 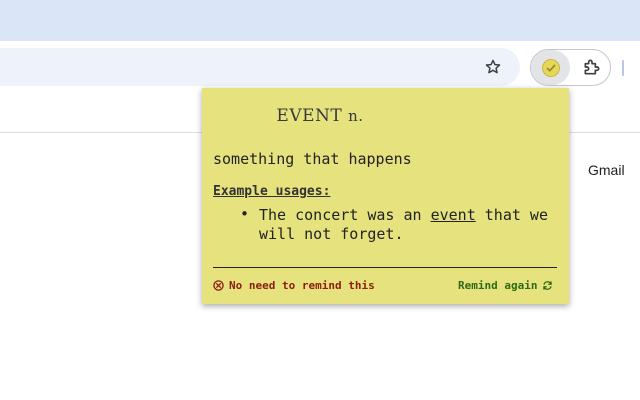 What do you see at coordinates (320, 20) in the screenshot?
I see `tab-strip` at bounding box center [320, 20].